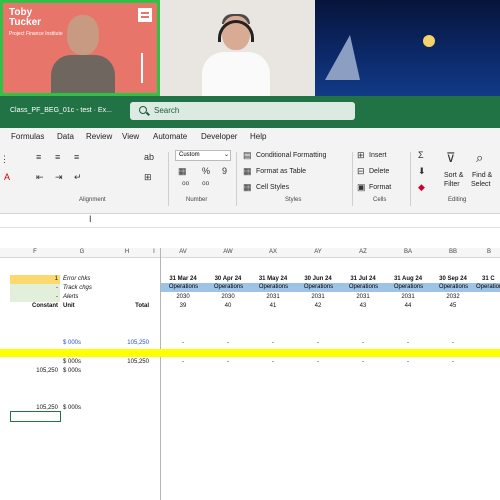  Describe the element at coordinates (219, 136) in the screenshot. I see `tab-developer: Developer` at that location.